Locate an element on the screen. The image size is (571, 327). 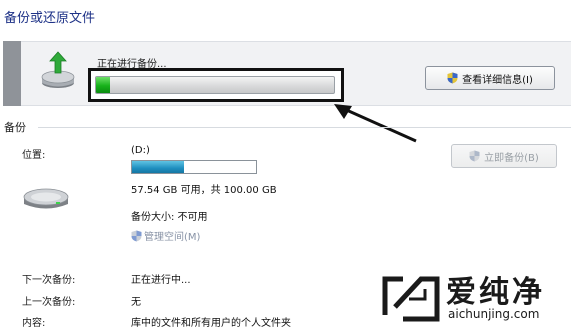
backup-drive-name: (D:) is located at coordinates (140, 150).